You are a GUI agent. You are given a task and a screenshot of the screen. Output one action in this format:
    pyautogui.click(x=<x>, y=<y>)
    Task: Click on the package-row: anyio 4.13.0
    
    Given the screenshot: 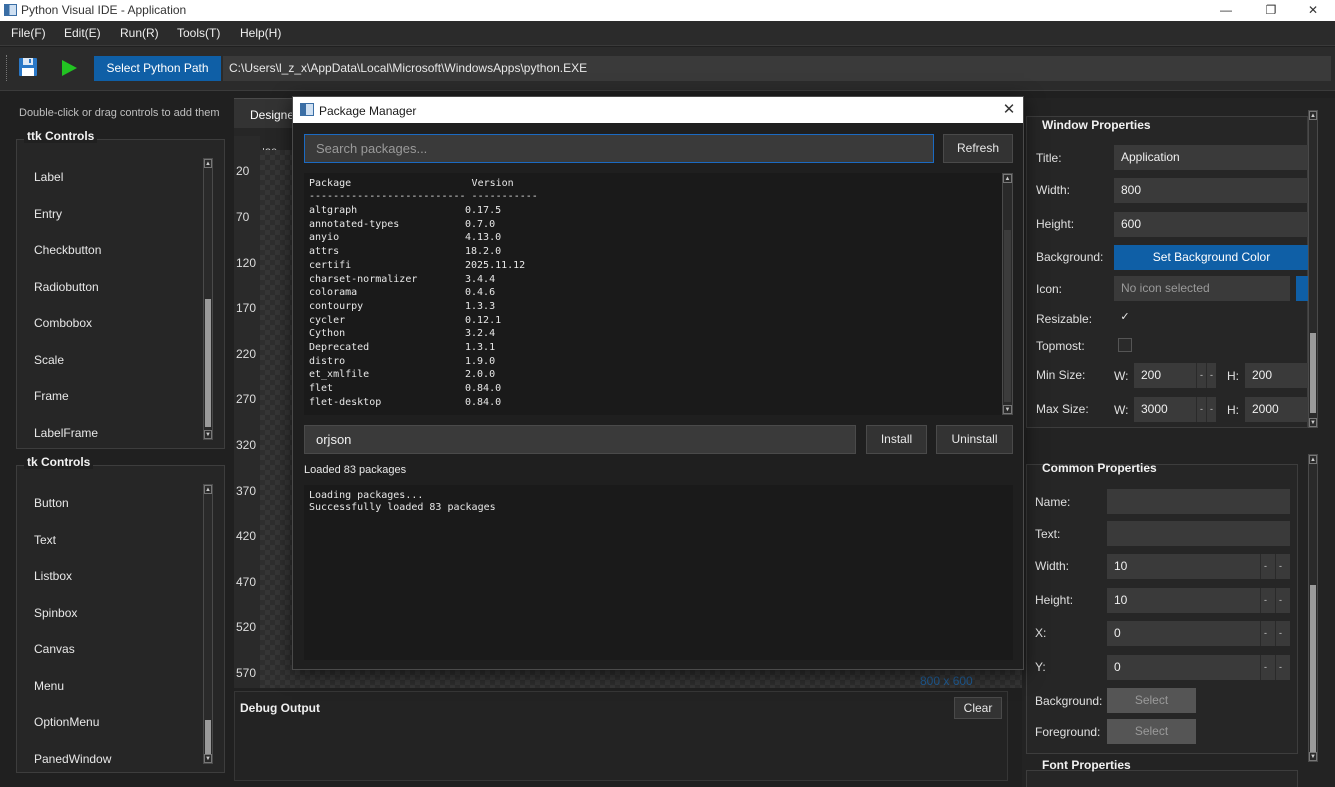 What is the action you would take?
    pyautogui.click(x=649, y=238)
    